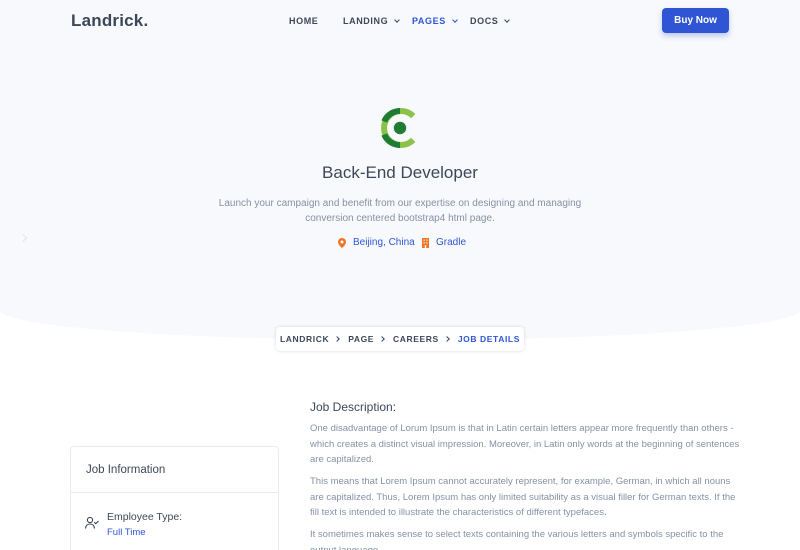 The width and height of the screenshot is (800, 550). I want to click on breadcrumb-job-details: JOB DETAILS, so click(488, 339).